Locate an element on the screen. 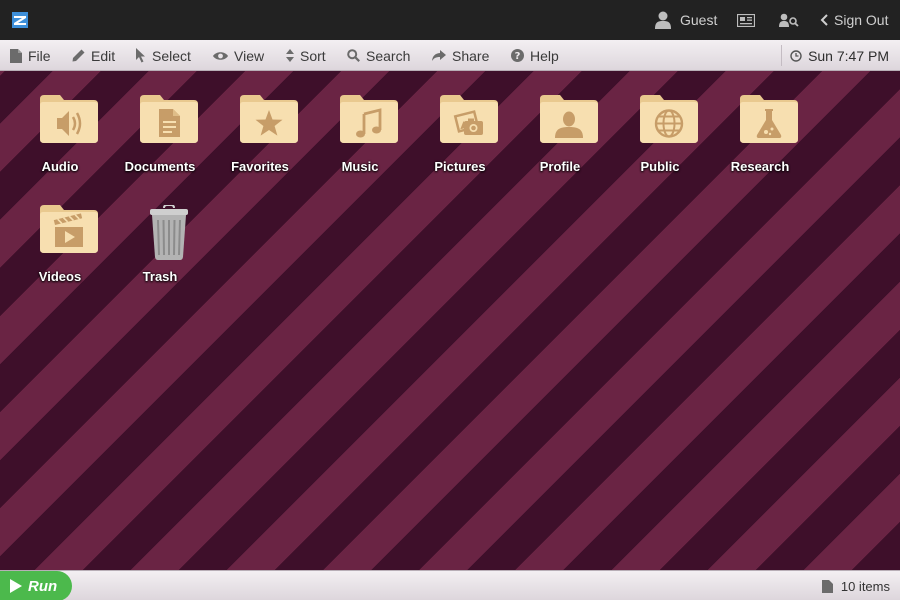 The height and width of the screenshot is (600, 900). item-count: 10 items is located at coordinates (865, 586).